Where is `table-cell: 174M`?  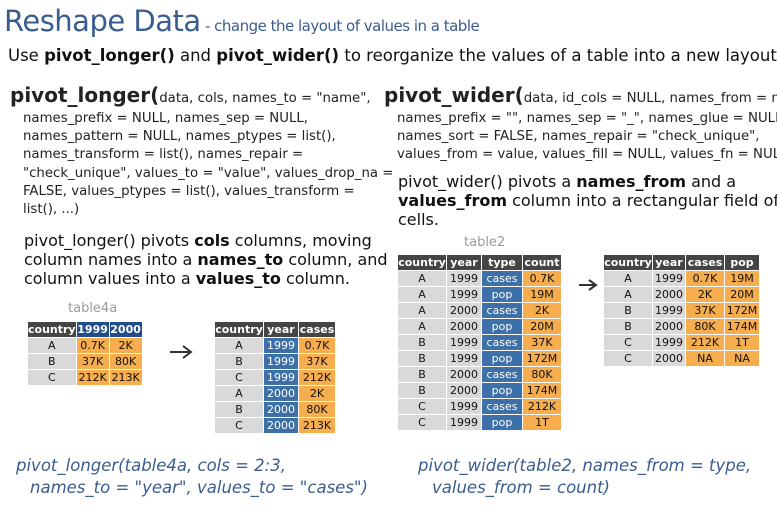
table-cell: 174M is located at coordinates (742, 326).